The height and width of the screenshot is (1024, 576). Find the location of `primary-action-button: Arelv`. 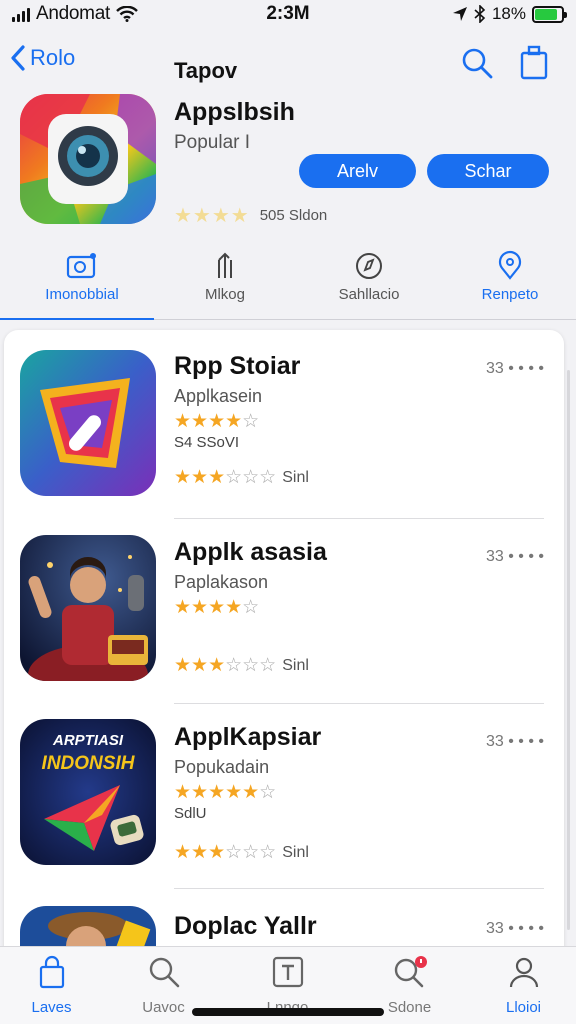

primary-action-button: Arelv is located at coordinates (357, 171).